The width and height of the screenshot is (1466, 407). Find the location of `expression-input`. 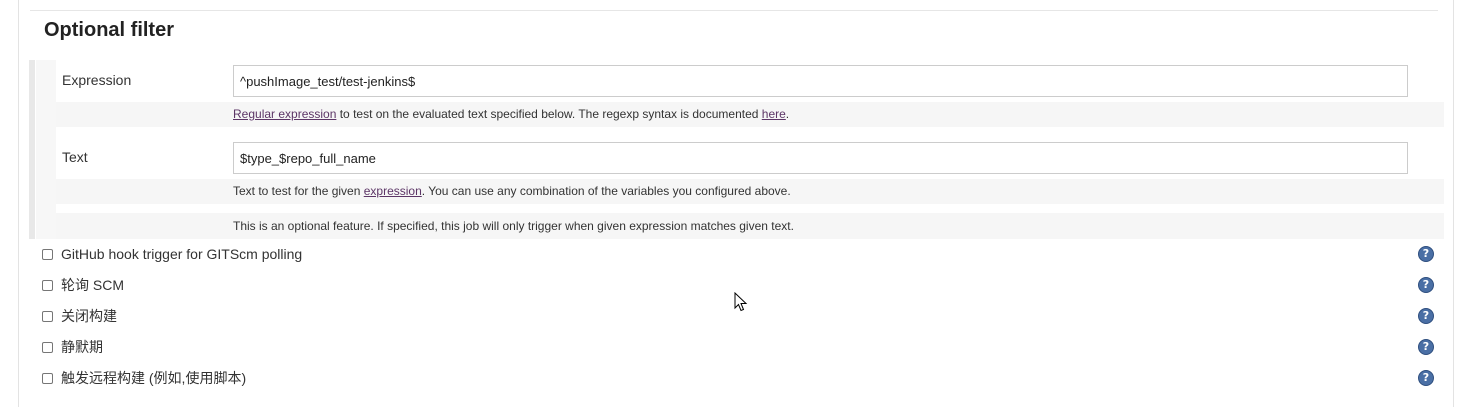

expression-input is located at coordinates (820, 81).